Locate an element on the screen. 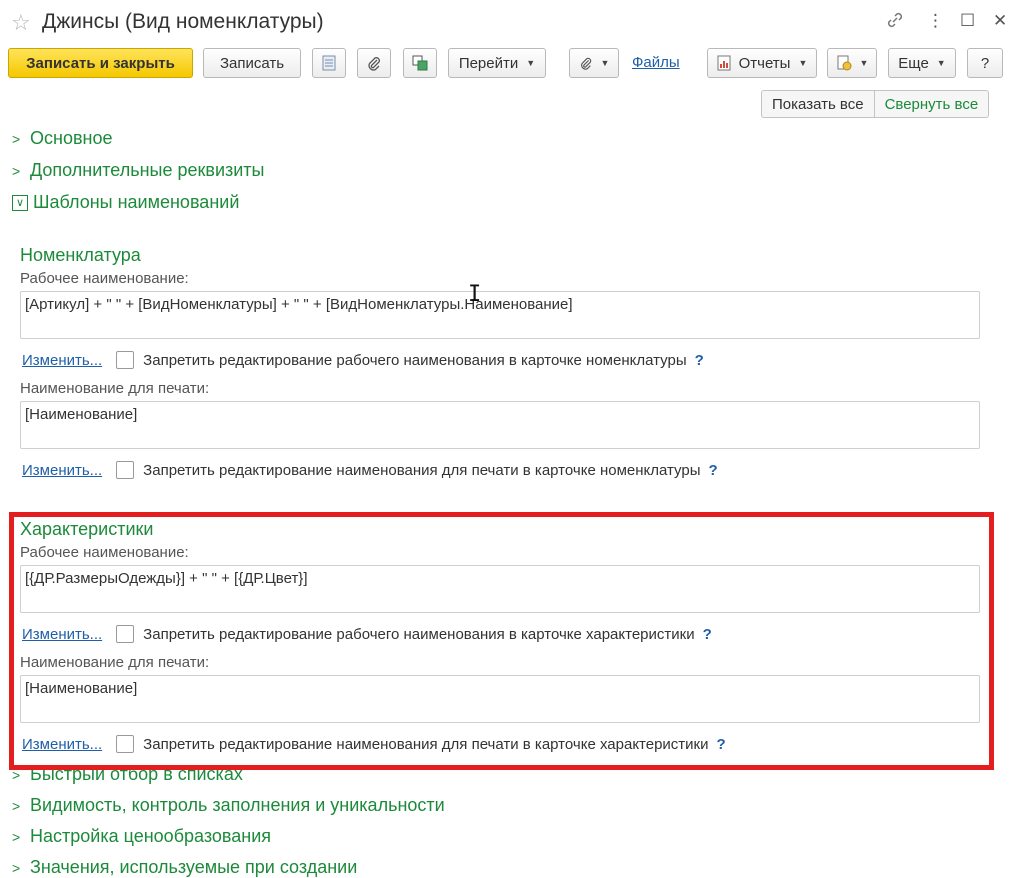 The width and height of the screenshot is (1024, 878). create-based-icon is located at coordinates (420, 63).